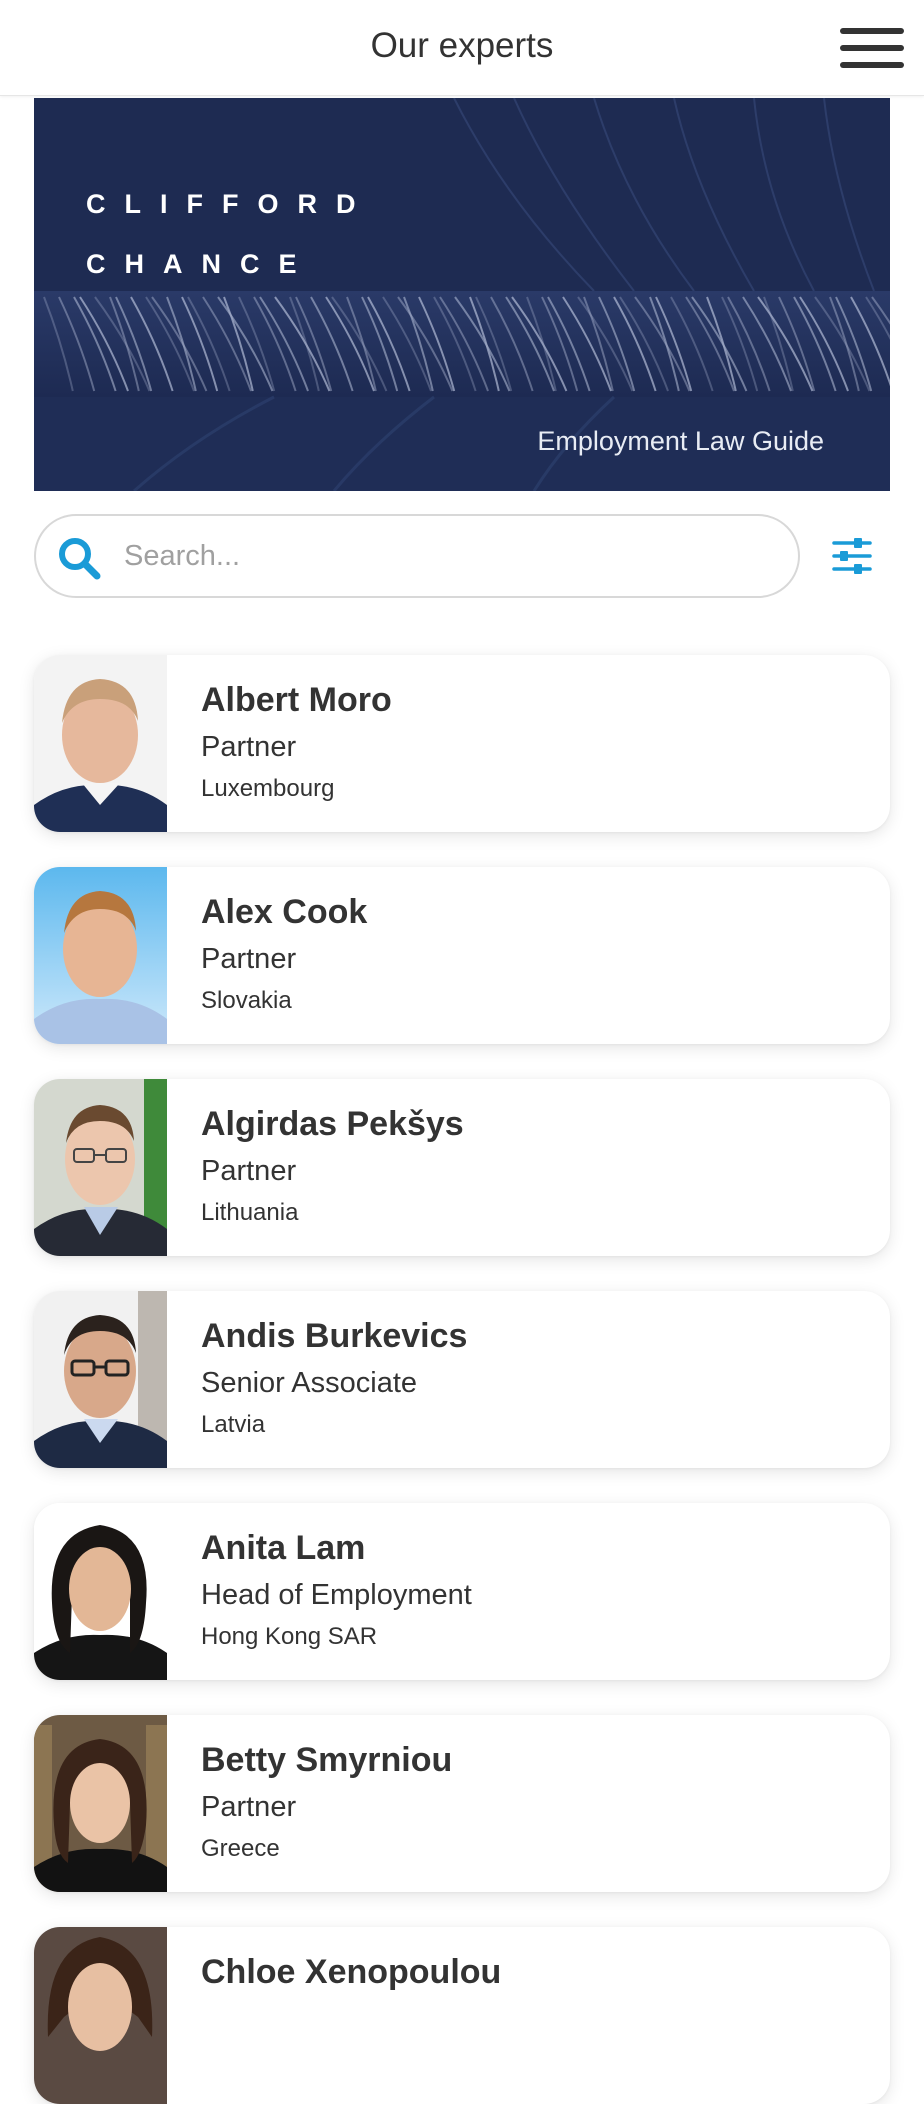  What do you see at coordinates (336, 1595) in the screenshot?
I see `expert-role: Head of Employment` at bounding box center [336, 1595].